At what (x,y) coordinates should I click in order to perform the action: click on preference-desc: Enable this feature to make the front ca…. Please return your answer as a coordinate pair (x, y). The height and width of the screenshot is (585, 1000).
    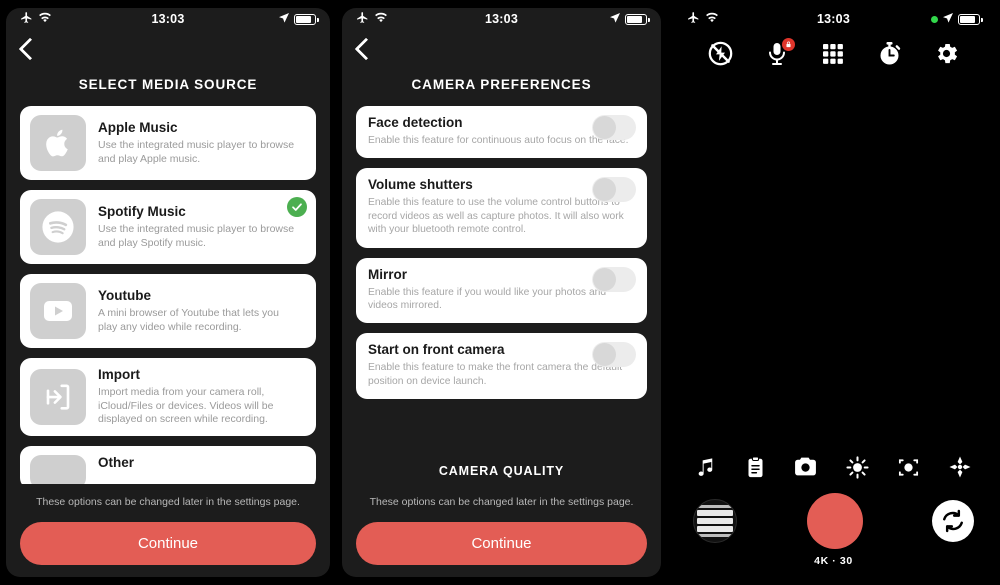
    Looking at the image, I should click on (495, 374).